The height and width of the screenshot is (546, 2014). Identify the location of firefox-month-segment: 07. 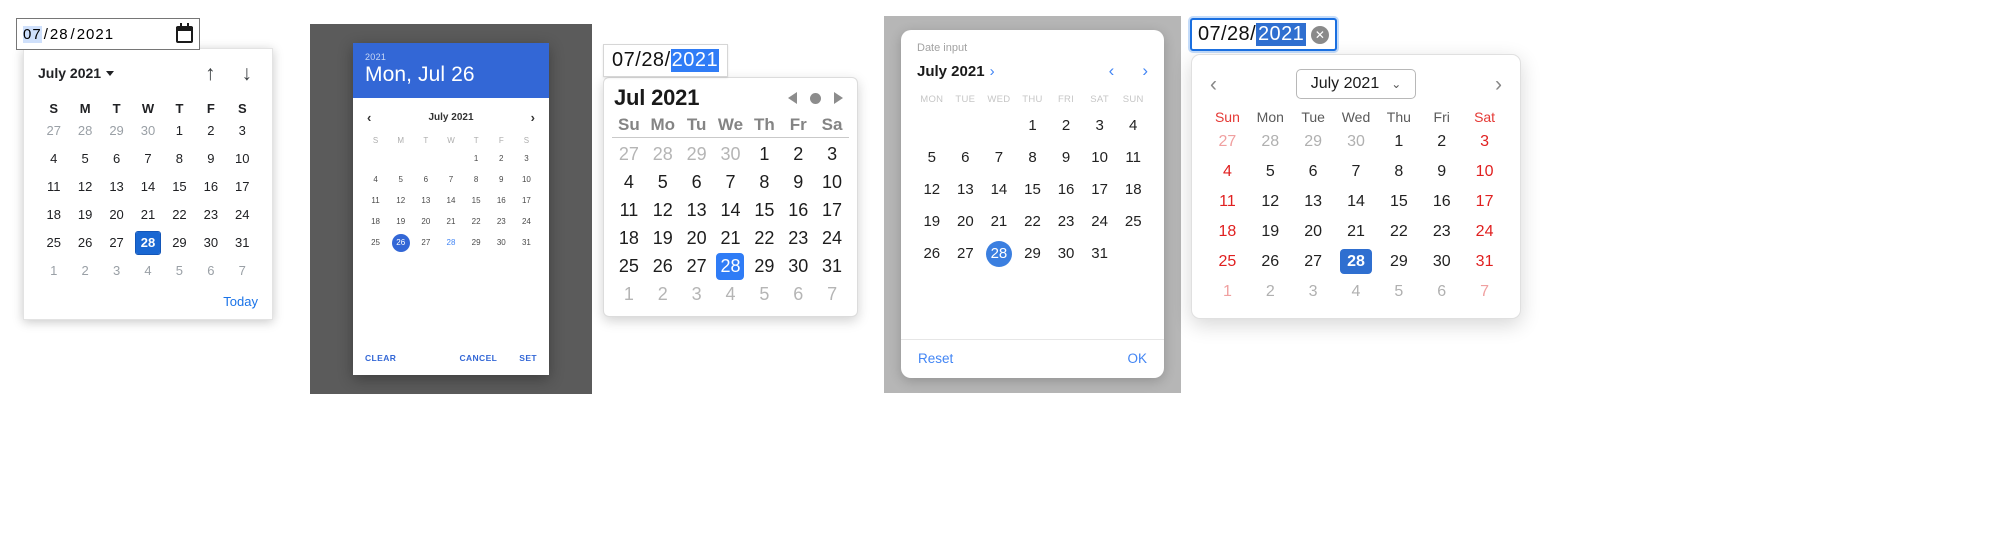
(623, 60).